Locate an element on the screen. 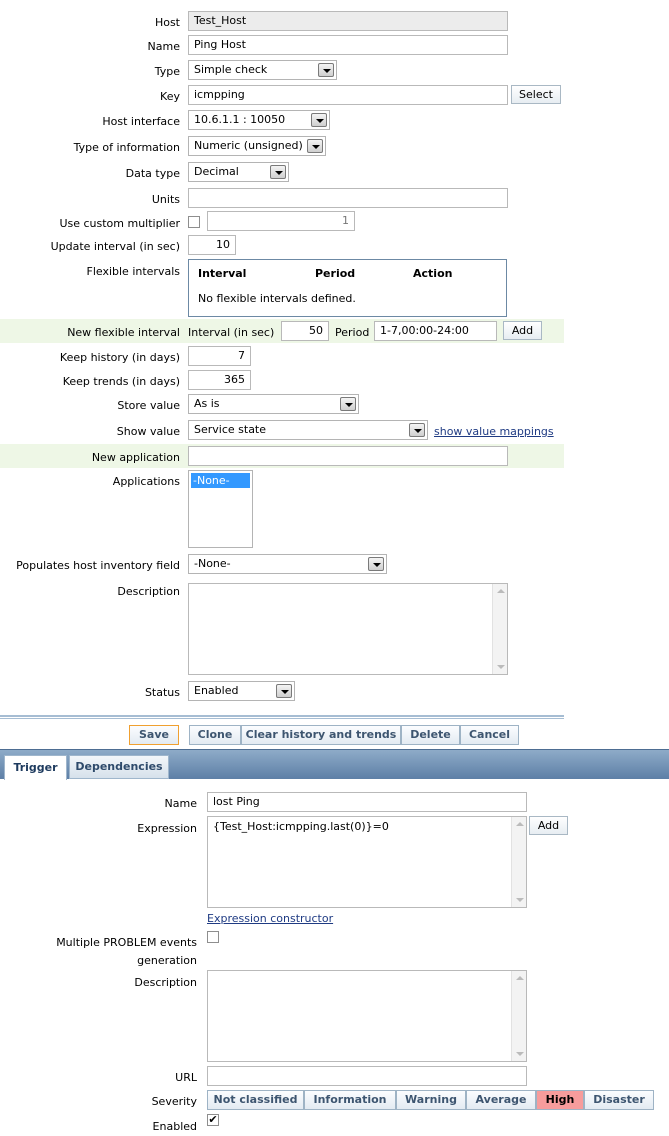 The width and height of the screenshot is (669, 1136). new-flex-interval-label: Interval (in sec) is located at coordinates (231, 332).